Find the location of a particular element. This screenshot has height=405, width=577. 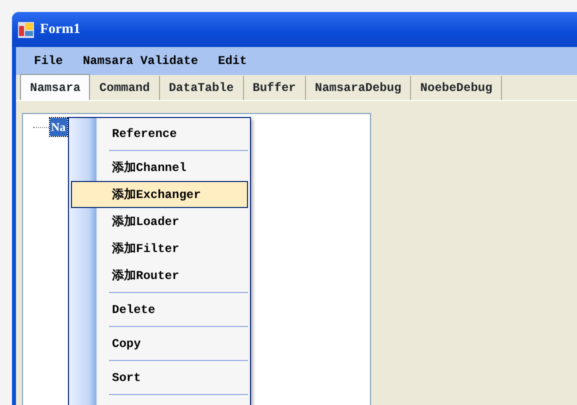

menu-item: 添加Router is located at coordinates (159, 275).